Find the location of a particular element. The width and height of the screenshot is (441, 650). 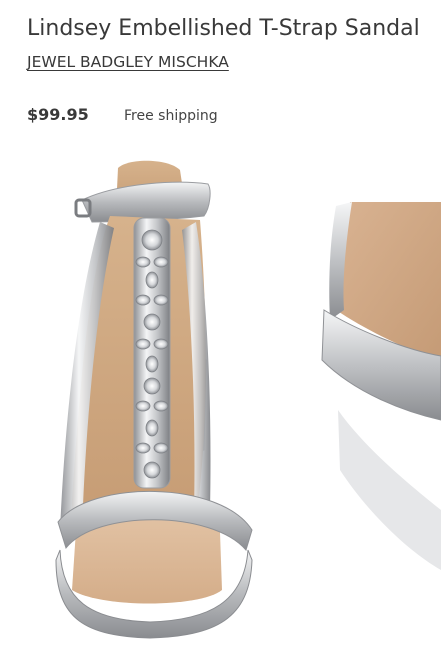

brand-link: JEWEL BADGLEY MISCHKA is located at coordinates (128, 62).